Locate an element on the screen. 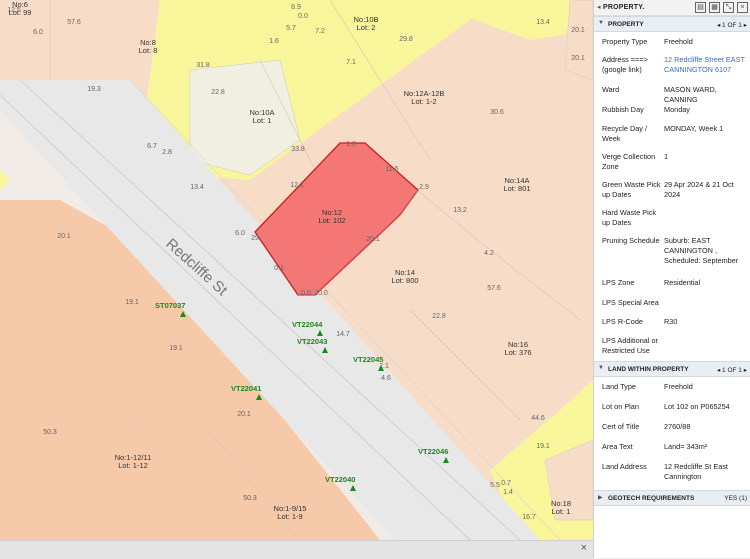 Image resolution: width=750 pixels, height=559 pixels. land-pager-text: 1 OF 1 is located at coordinates (732, 370).